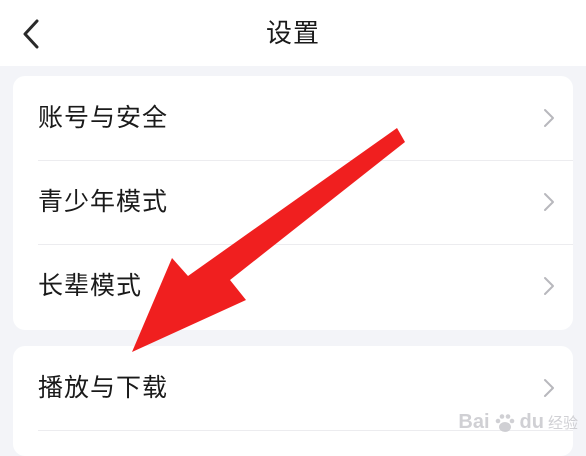  I want to click on top-bar: 设置, so click(293, 33).